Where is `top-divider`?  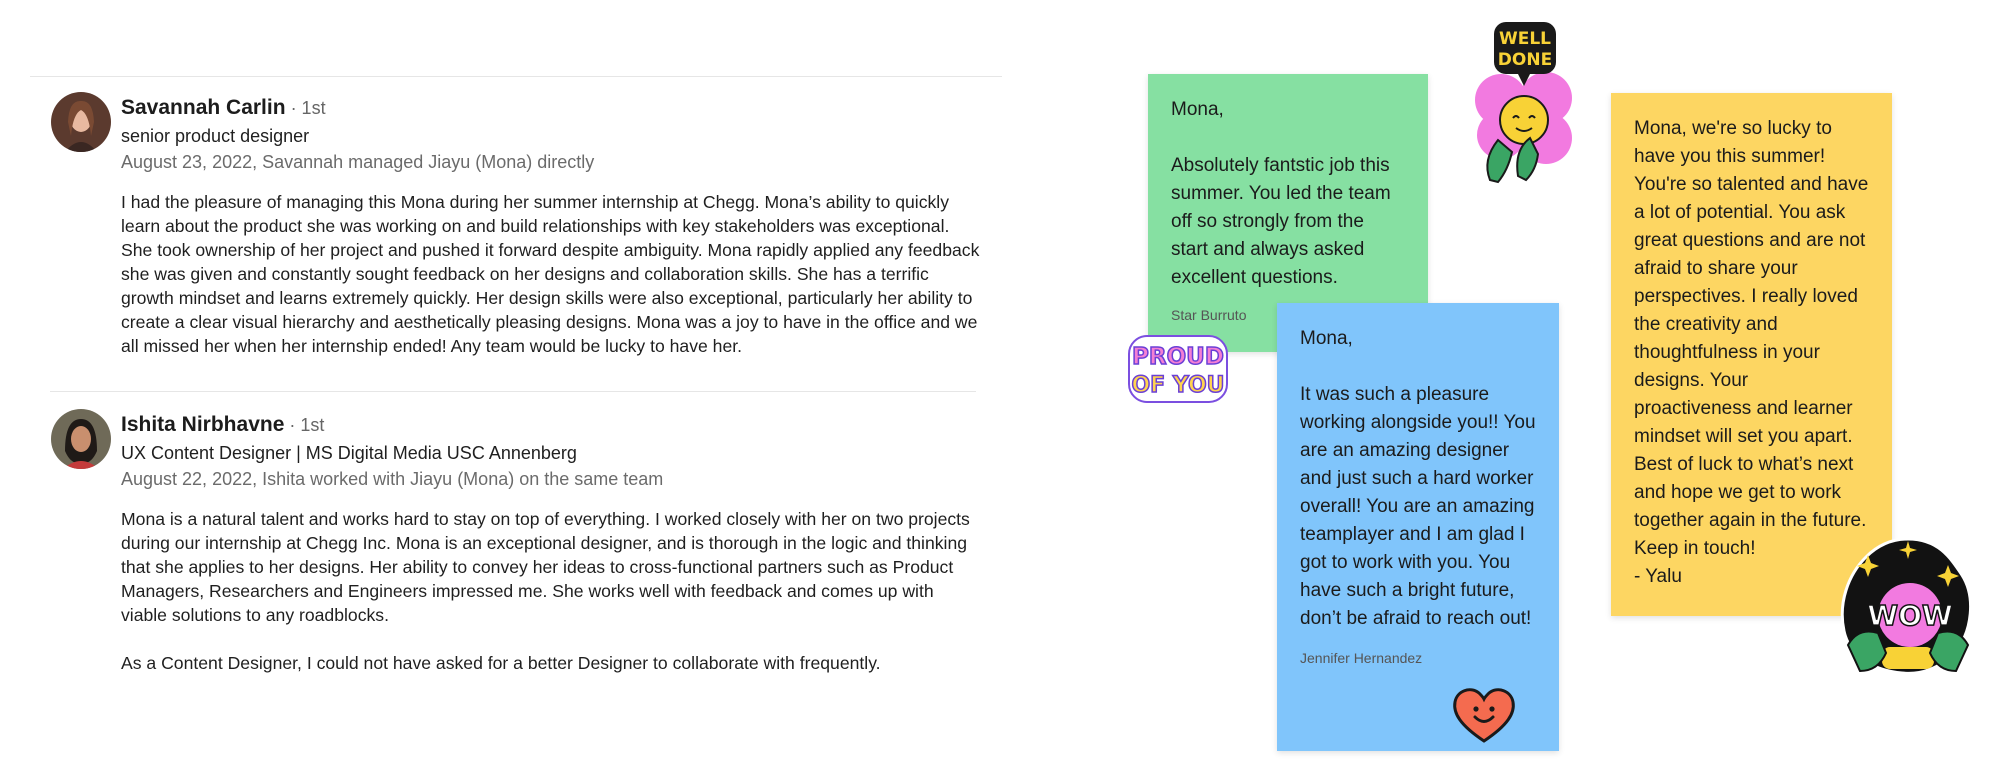 top-divider is located at coordinates (516, 76).